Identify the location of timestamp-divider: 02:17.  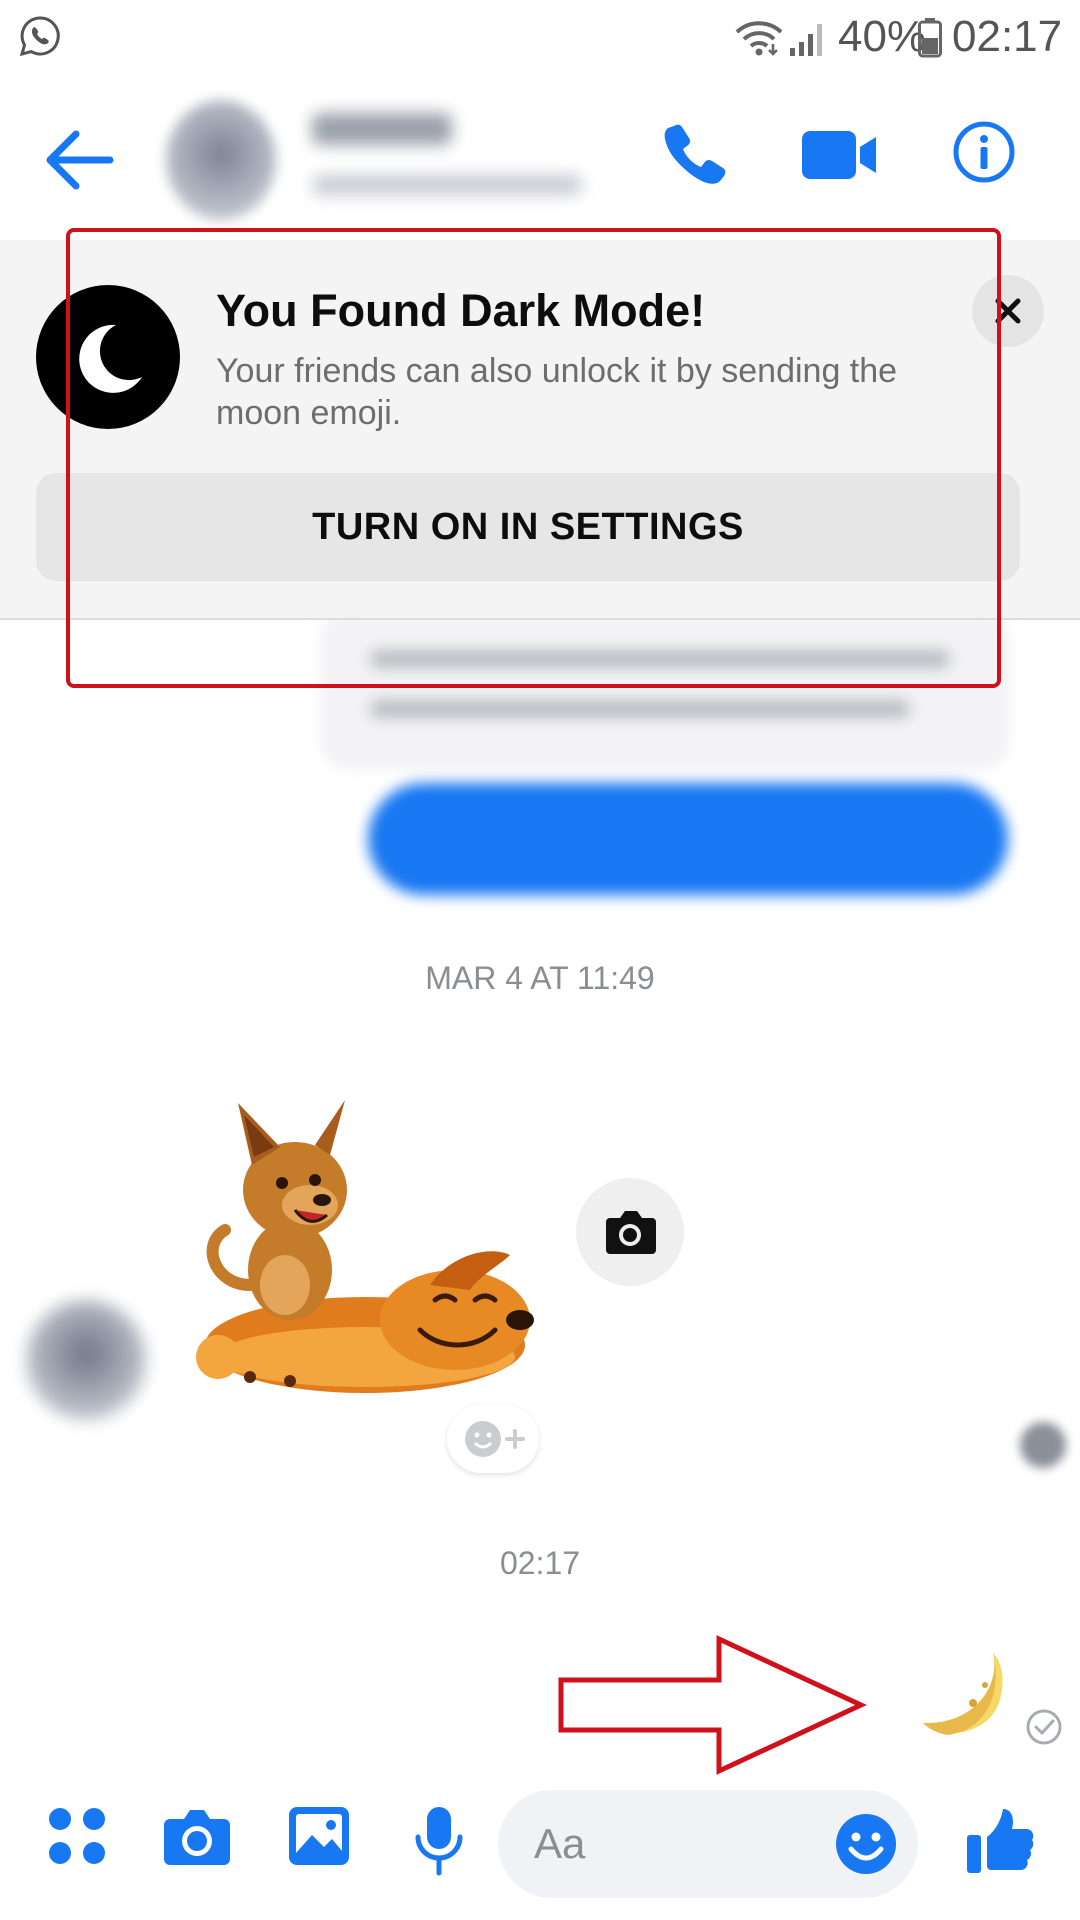
(540, 1563).